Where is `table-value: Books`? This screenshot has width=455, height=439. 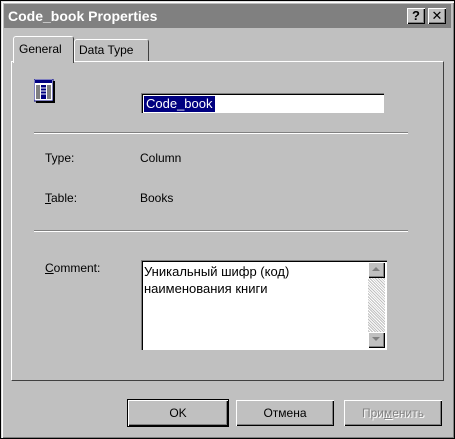 table-value: Books is located at coordinates (157, 198).